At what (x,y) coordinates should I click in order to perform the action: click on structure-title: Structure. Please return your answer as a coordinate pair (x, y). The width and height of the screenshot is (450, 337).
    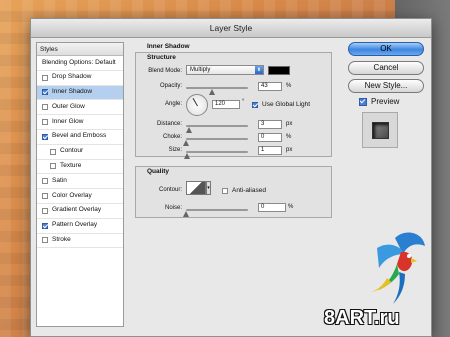
    Looking at the image, I should click on (161, 57).